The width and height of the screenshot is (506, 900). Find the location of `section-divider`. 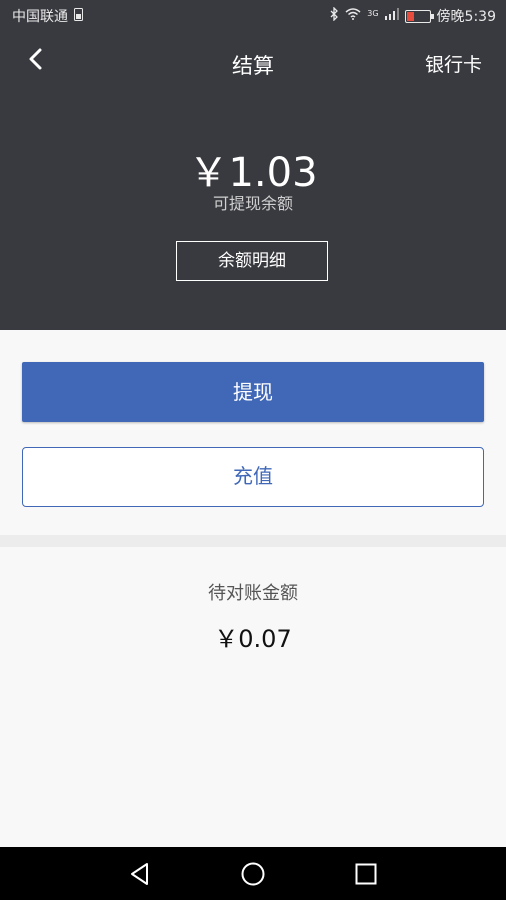

section-divider is located at coordinates (253, 541).